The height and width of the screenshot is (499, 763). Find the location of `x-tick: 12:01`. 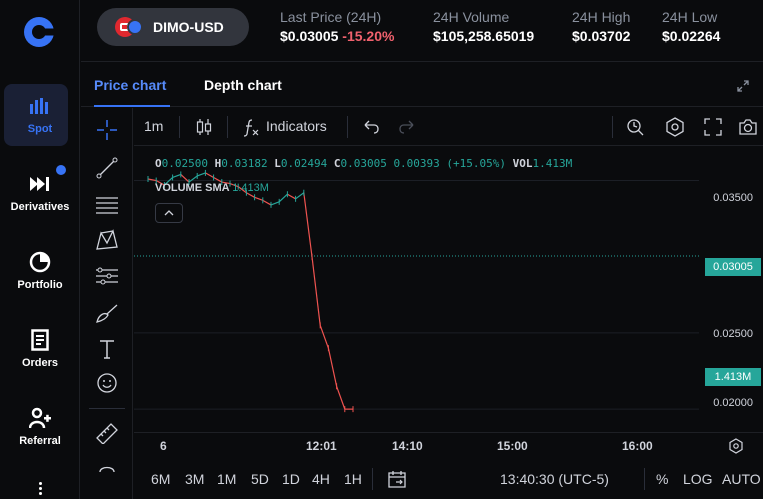

x-tick: 12:01 is located at coordinates (321, 446).